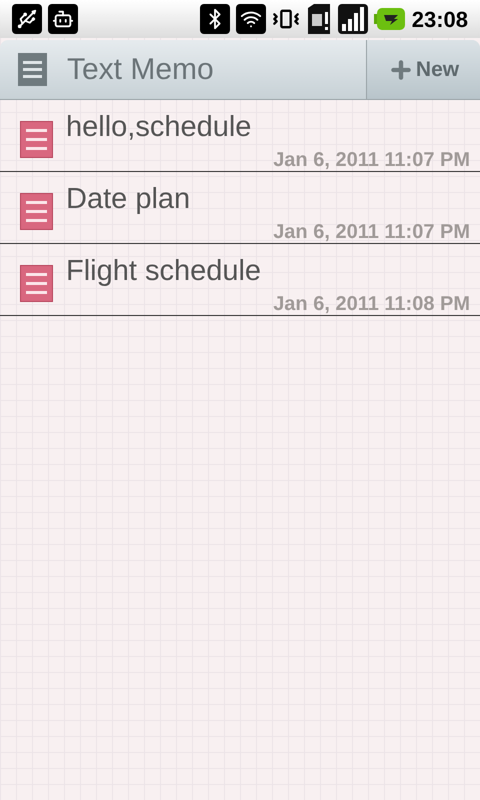 The image size is (480, 800). Describe the element at coordinates (251, 19) in the screenshot. I see `wifi-icon` at that location.